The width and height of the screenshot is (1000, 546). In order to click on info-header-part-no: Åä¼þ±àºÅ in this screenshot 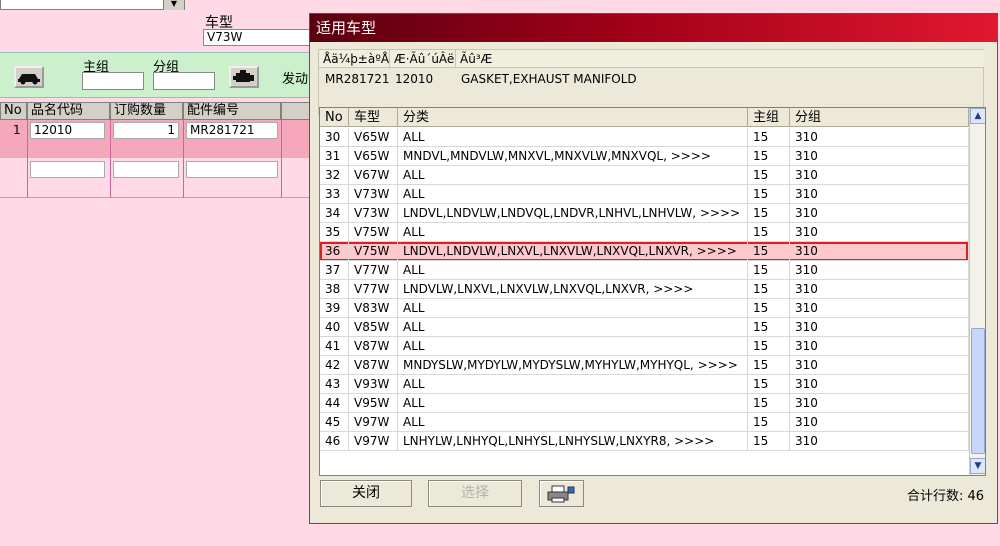, I will do `click(354, 59)`.